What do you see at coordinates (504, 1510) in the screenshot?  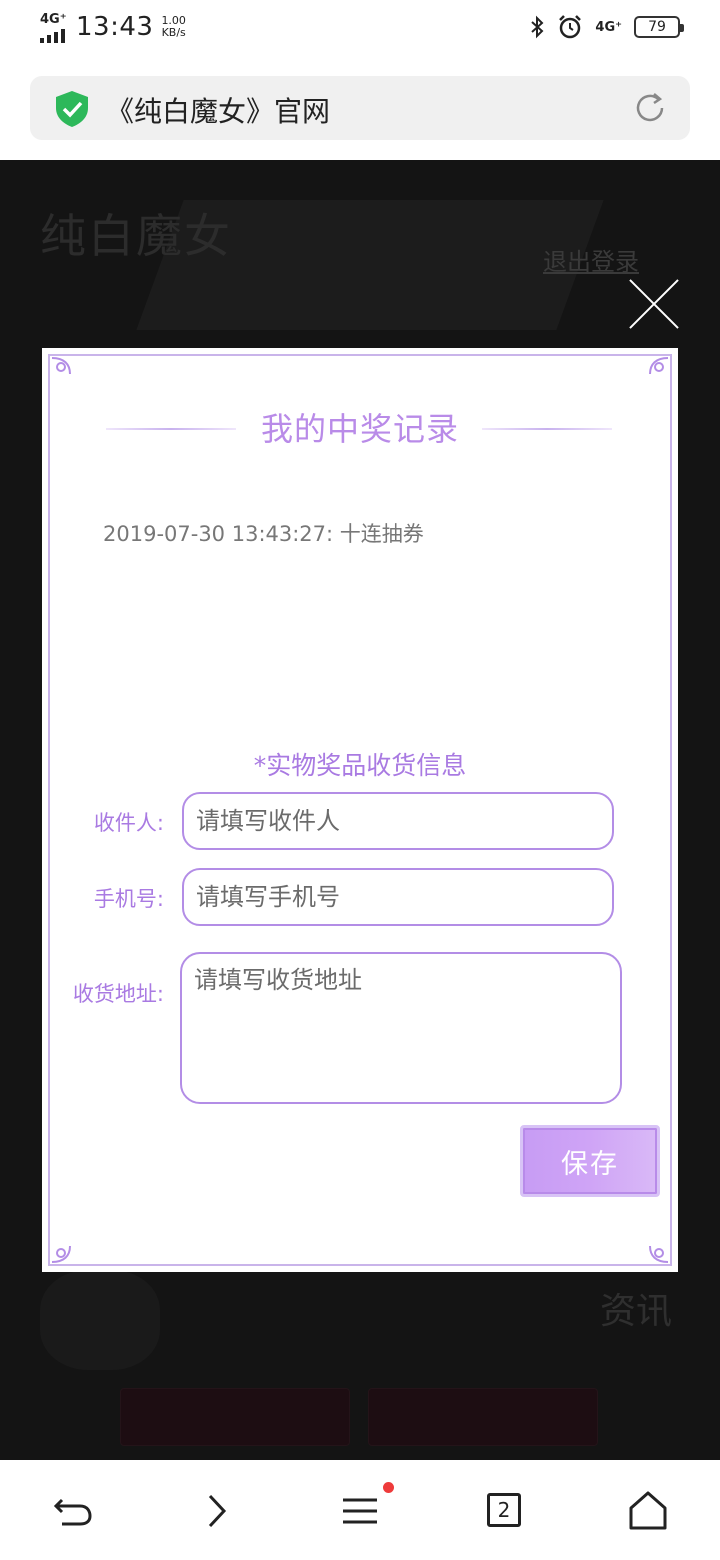 I see `tabs-button: 2` at bounding box center [504, 1510].